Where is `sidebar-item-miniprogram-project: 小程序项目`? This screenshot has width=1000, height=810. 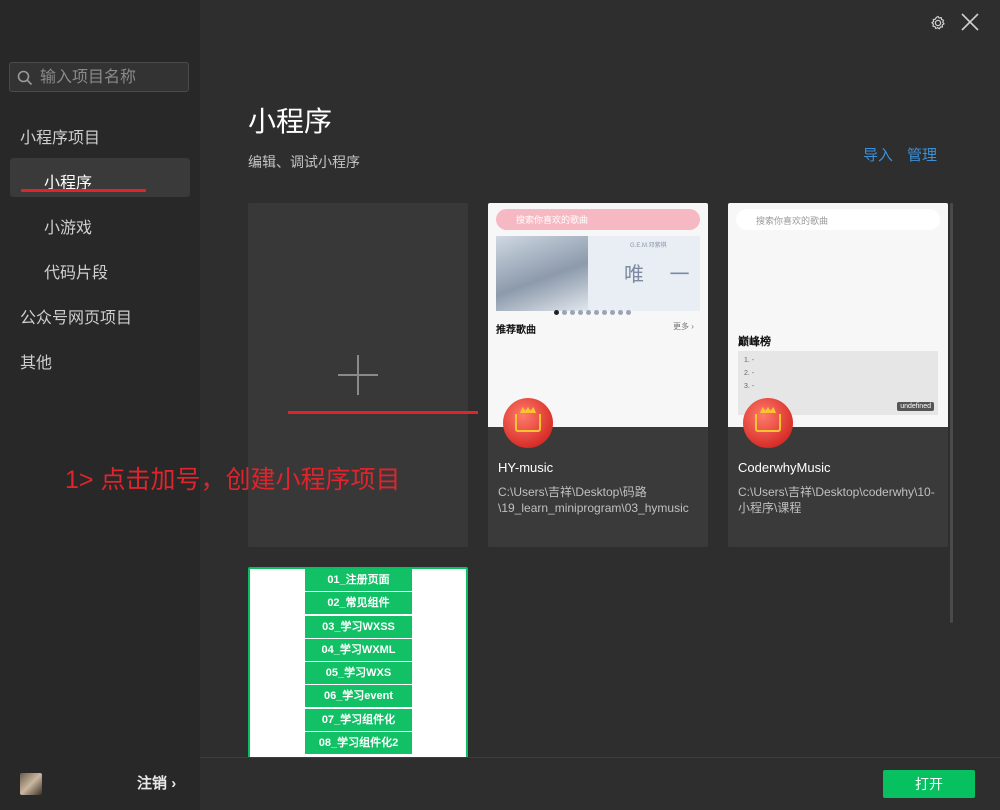
sidebar-item-miniprogram-project: 小程序项目 is located at coordinates (60, 136).